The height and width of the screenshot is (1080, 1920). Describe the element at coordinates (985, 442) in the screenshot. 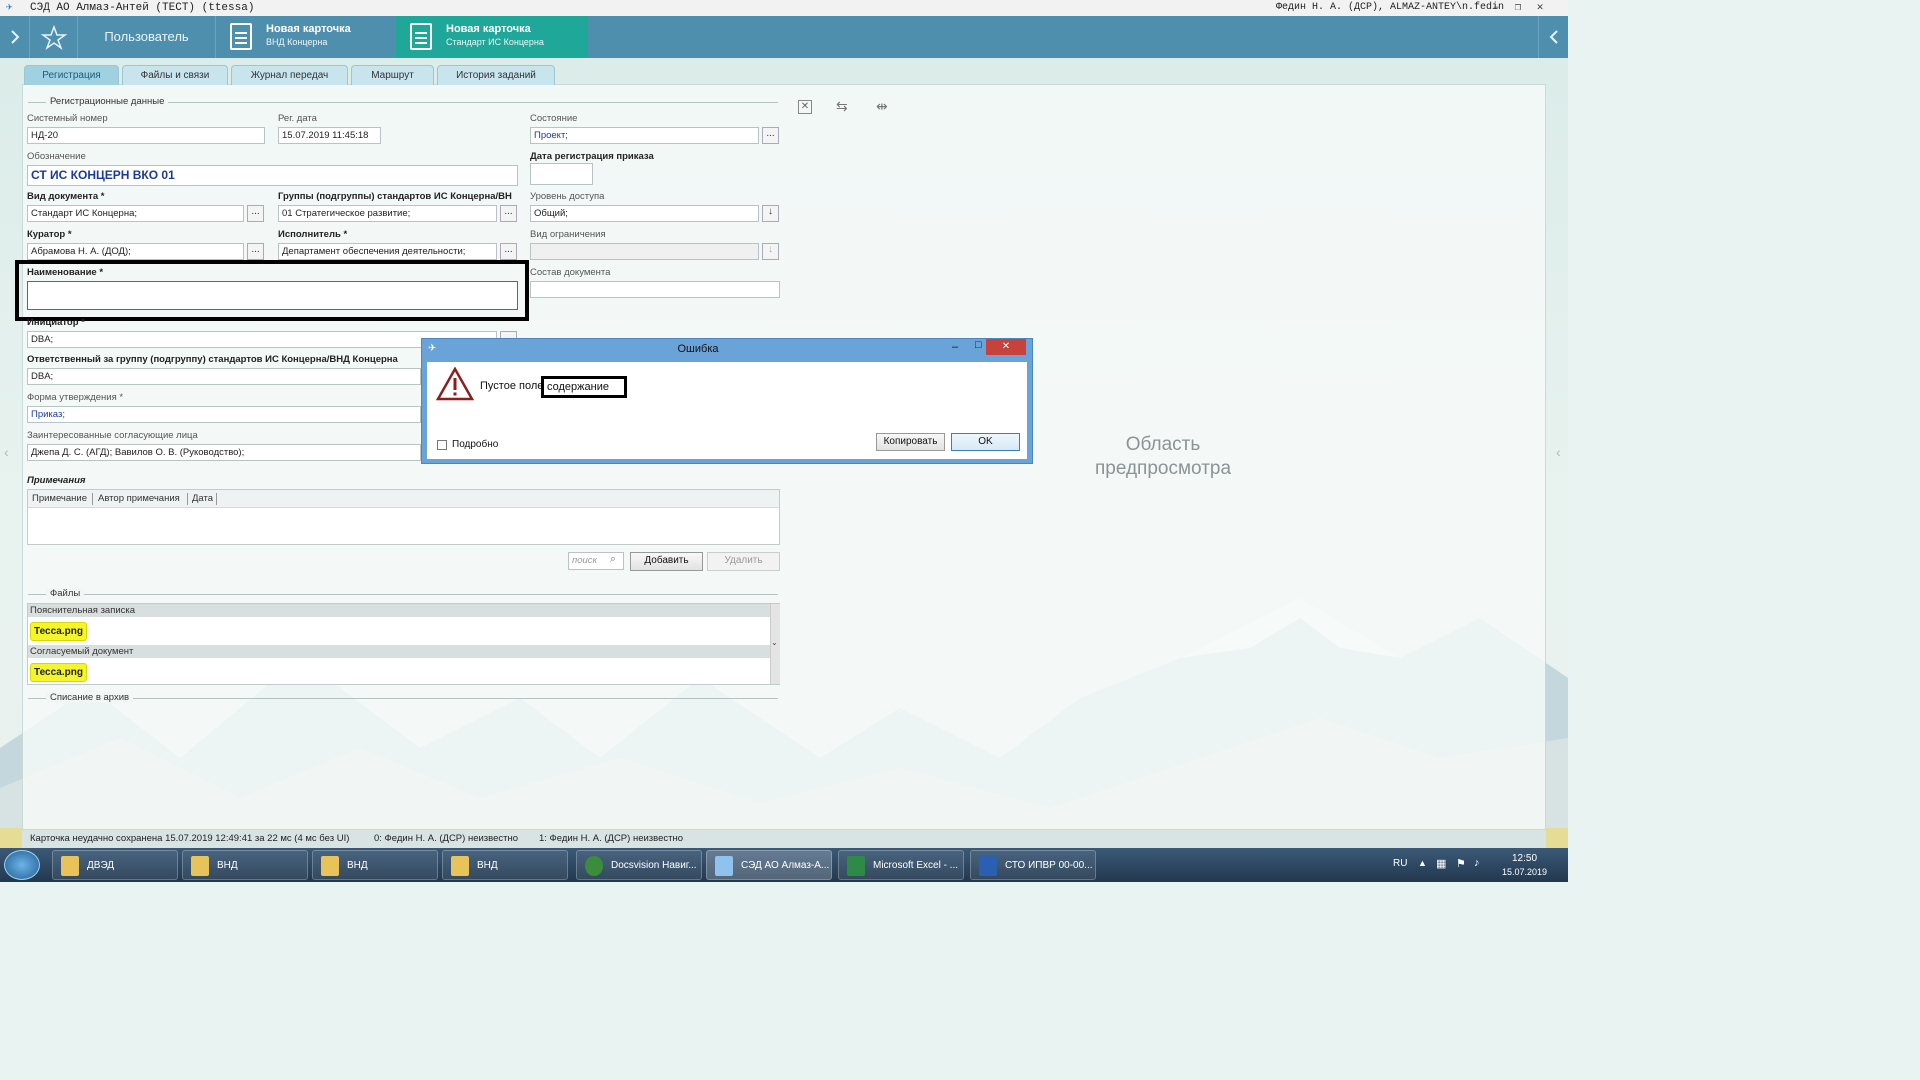

I see `ok-button: OK` at that location.